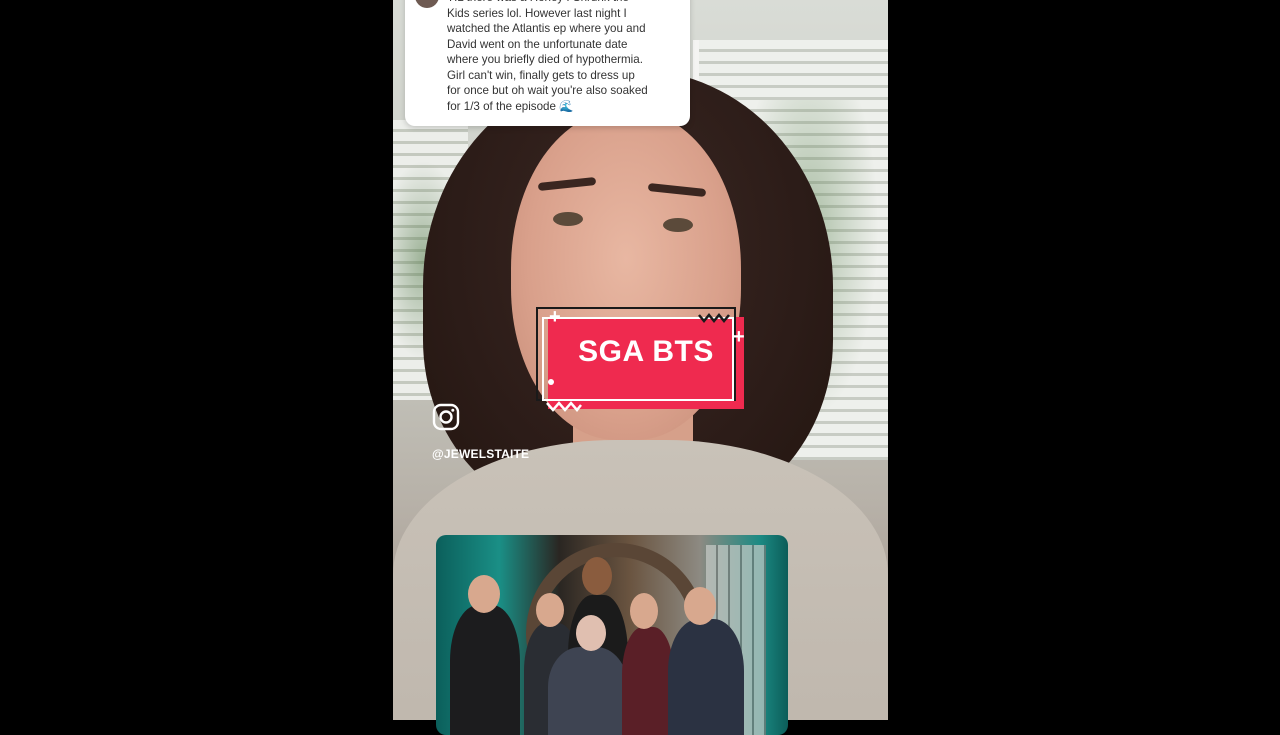 The image size is (1280, 735). What do you see at coordinates (481, 454) in the screenshot?
I see `instagram-handle: @JEWELSTAITE` at bounding box center [481, 454].